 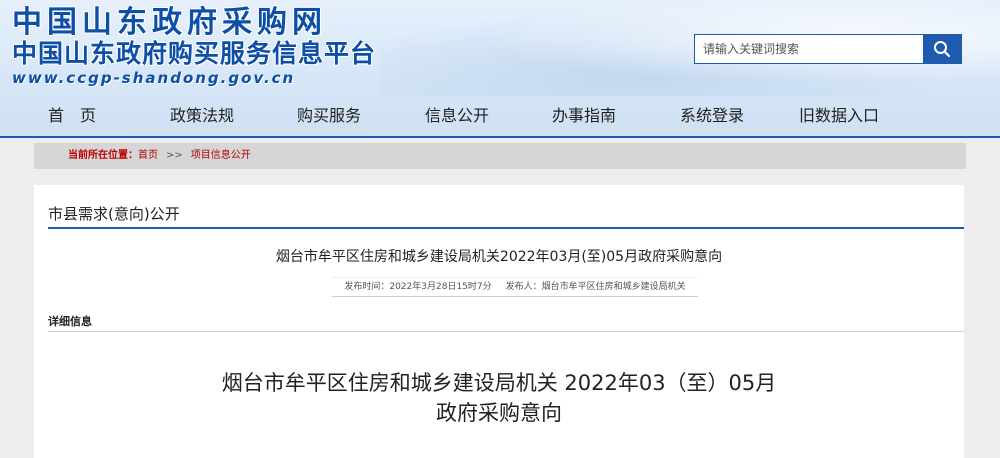 I want to click on detail-divider, so click(x=506, y=331).